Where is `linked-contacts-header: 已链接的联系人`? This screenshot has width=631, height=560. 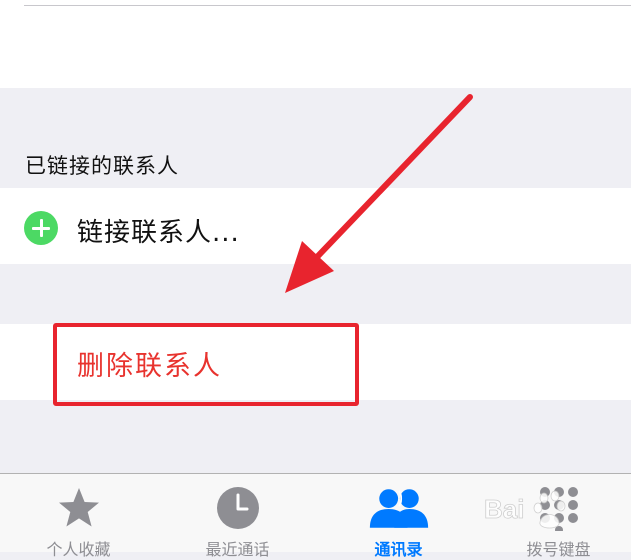
linked-contacts-header: 已链接的联系人 is located at coordinates (102, 166).